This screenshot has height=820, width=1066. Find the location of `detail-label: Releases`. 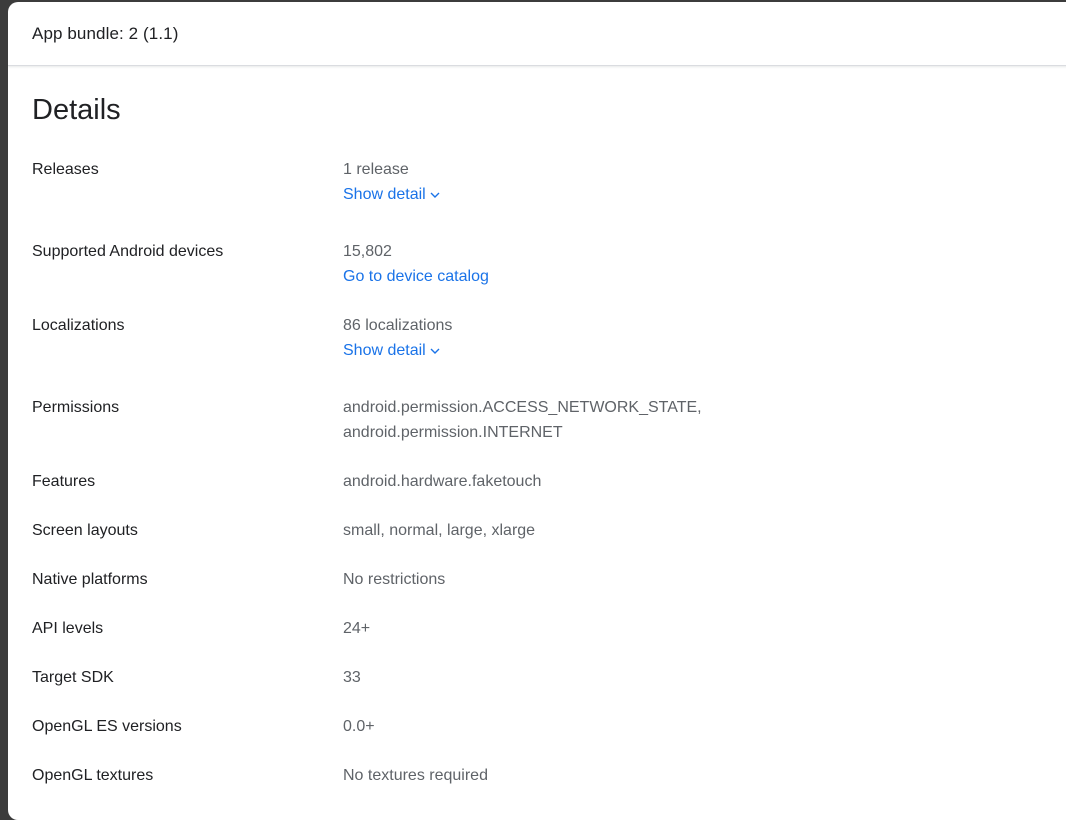

detail-label: Releases is located at coordinates (65, 169).